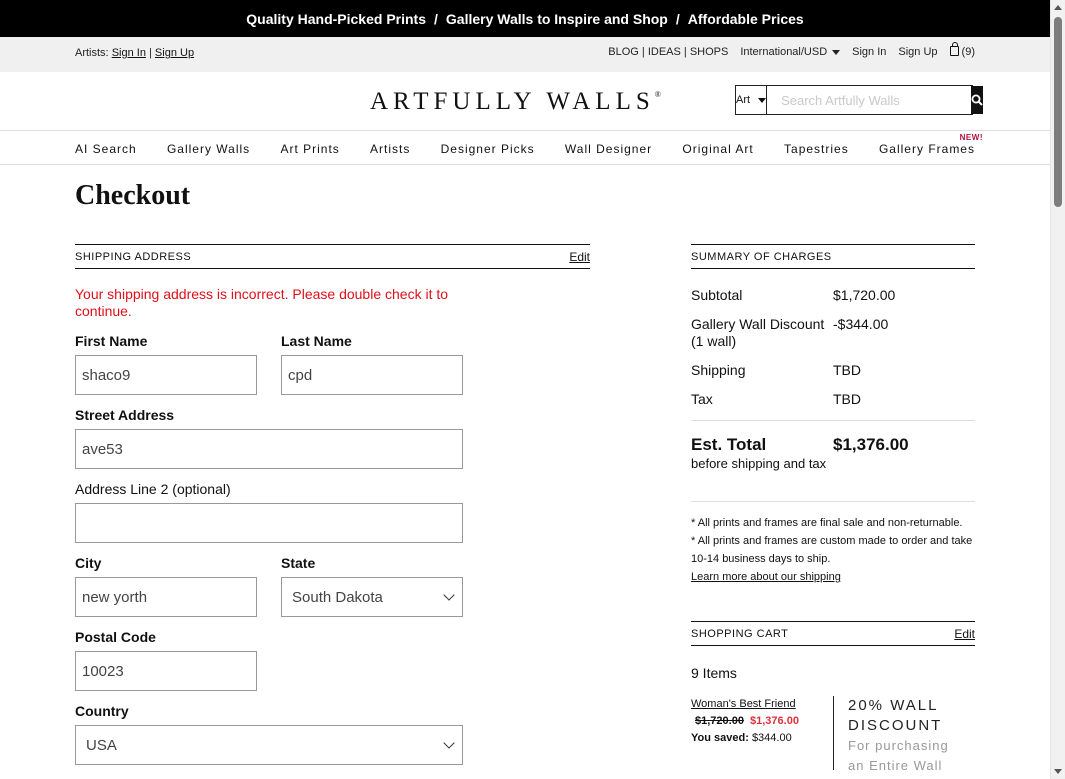 Image resolution: width=1065 pixels, height=779 pixels. What do you see at coordinates (298, 563) in the screenshot?
I see `state-label: State` at bounding box center [298, 563].